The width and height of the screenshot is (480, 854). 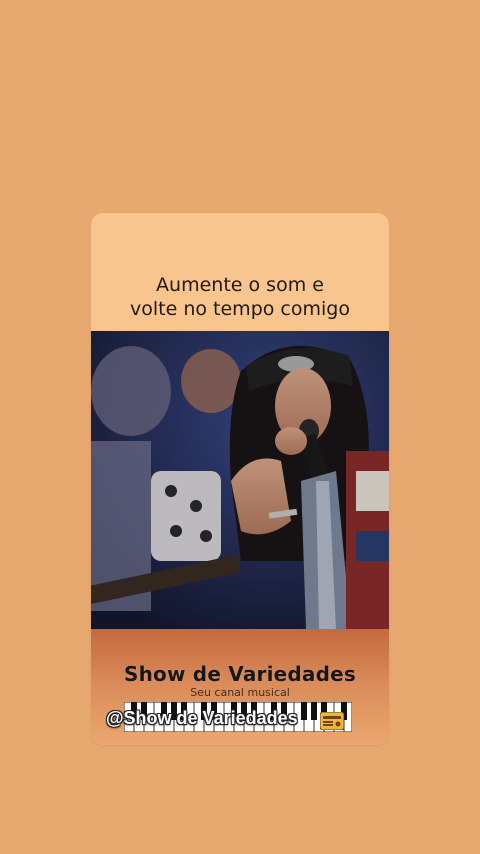 I want to click on caption-line-2: volte no tempo comigo, so click(x=240, y=309).